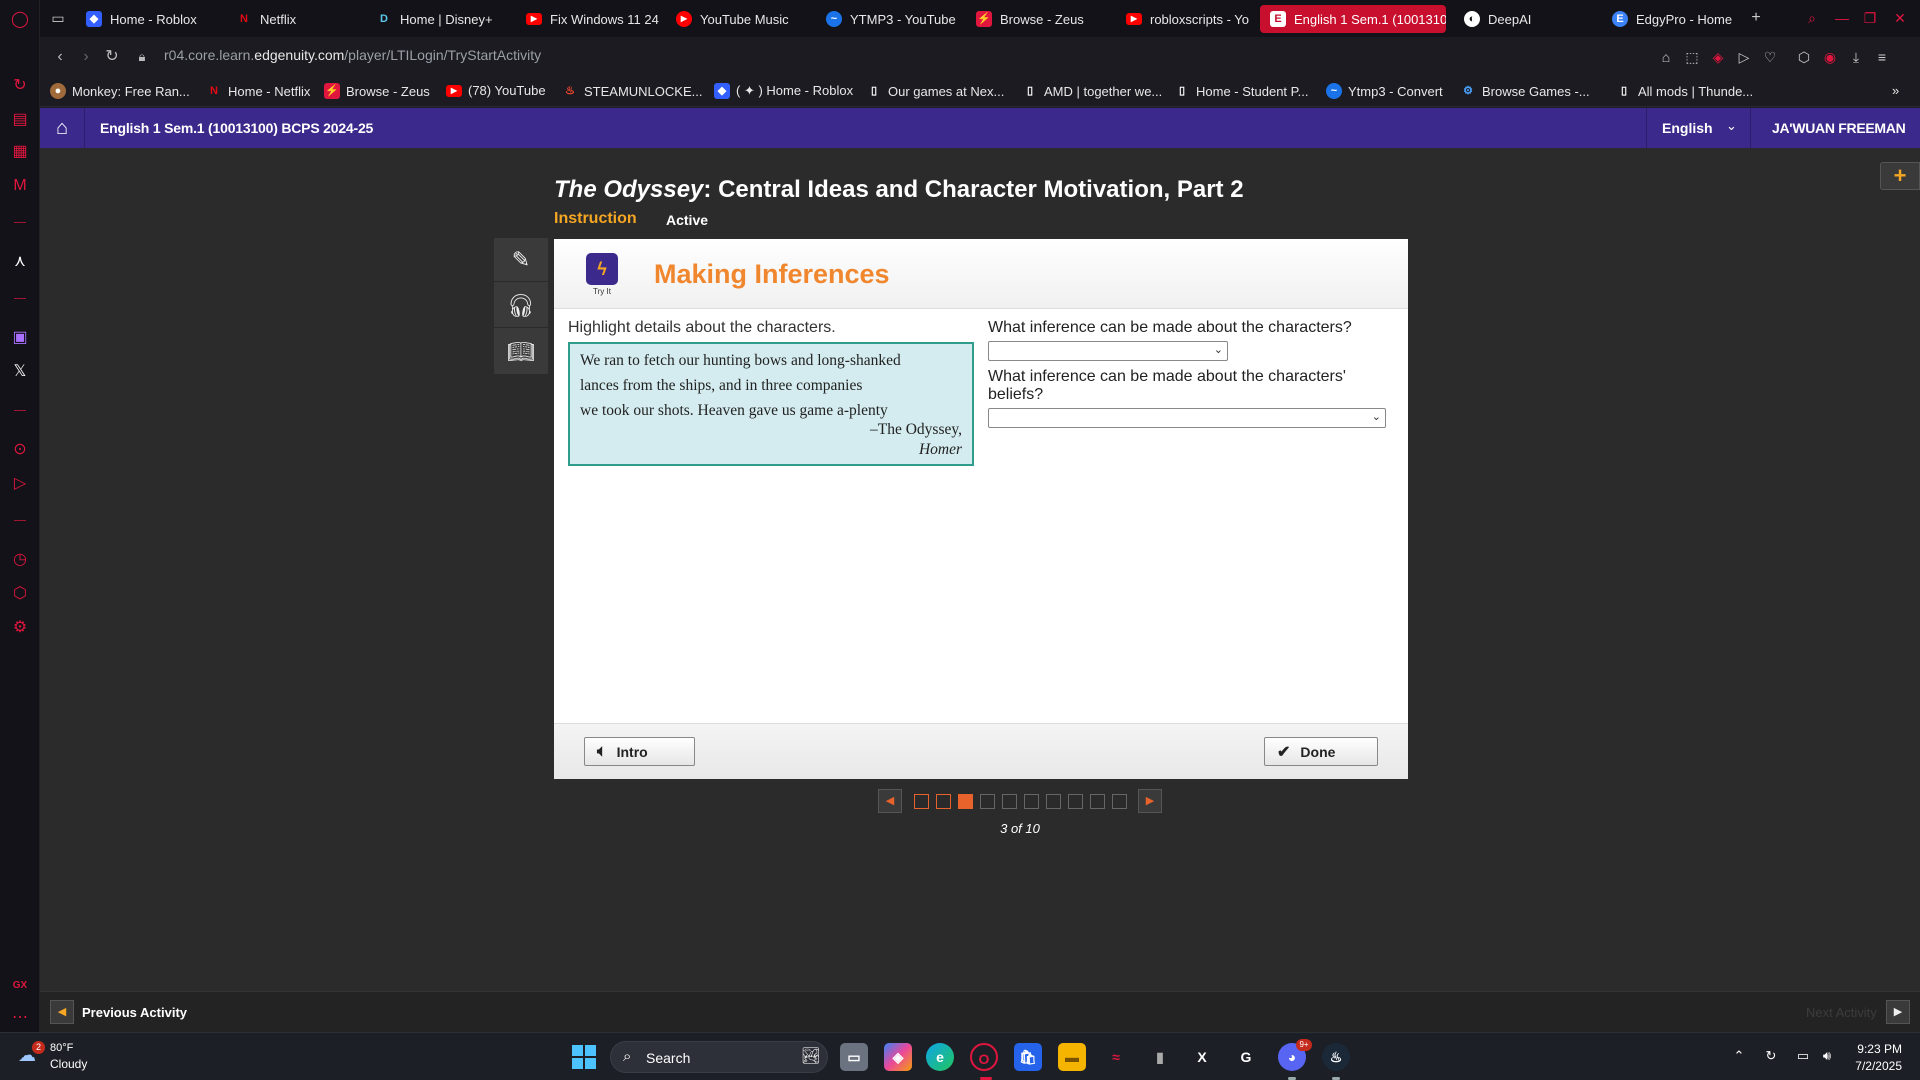 The height and width of the screenshot is (1080, 1920). I want to click on next-activity-icon: ▶, so click(1898, 1012).